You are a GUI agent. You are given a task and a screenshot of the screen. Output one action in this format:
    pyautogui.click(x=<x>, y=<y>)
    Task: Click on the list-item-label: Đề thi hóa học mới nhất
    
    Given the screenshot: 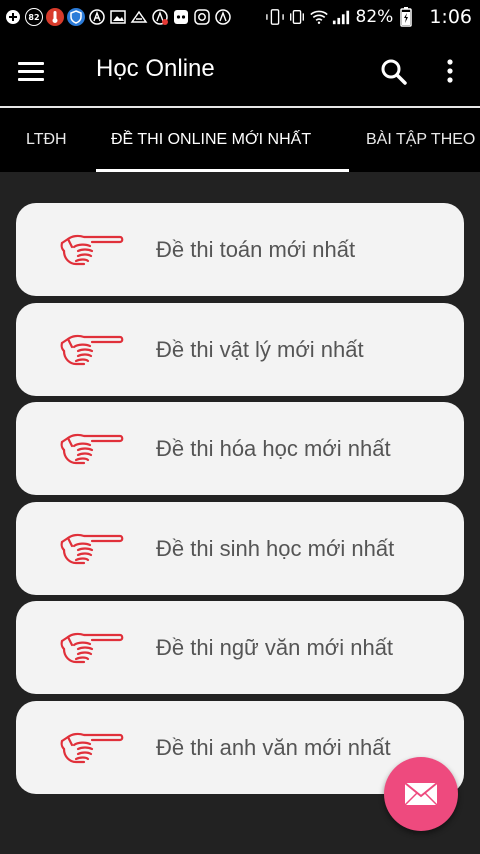 What is the action you would take?
    pyautogui.click(x=273, y=448)
    